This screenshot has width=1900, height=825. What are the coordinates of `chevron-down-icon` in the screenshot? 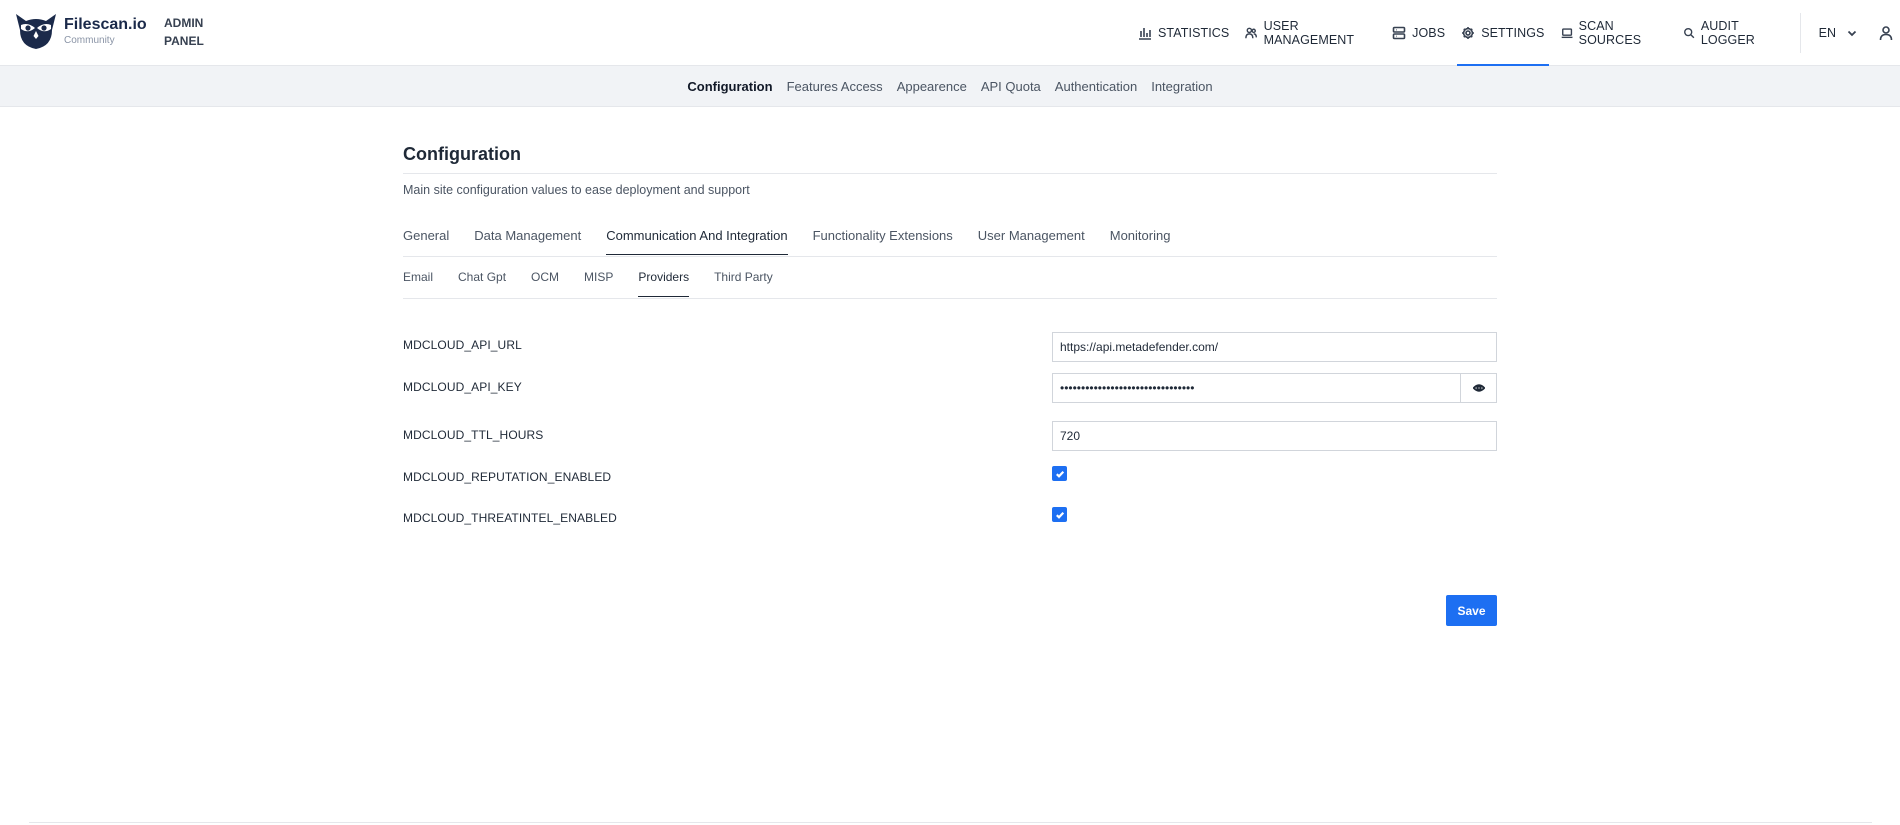 It's located at (1852, 33).